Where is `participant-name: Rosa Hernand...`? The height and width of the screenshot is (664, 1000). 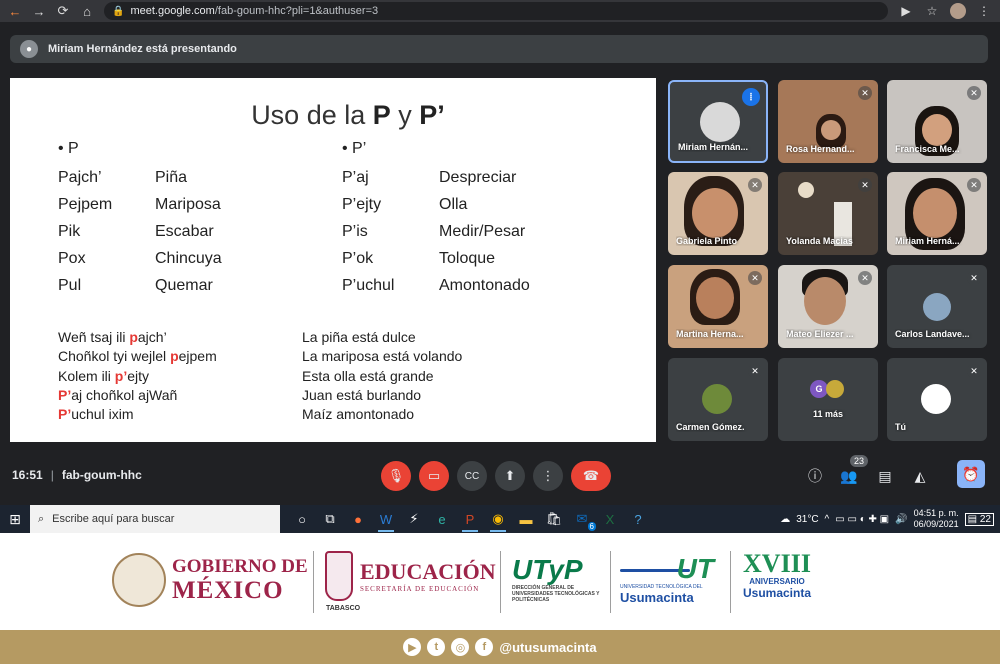
participant-name: Rosa Hernand... is located at coordinates (820, 149).